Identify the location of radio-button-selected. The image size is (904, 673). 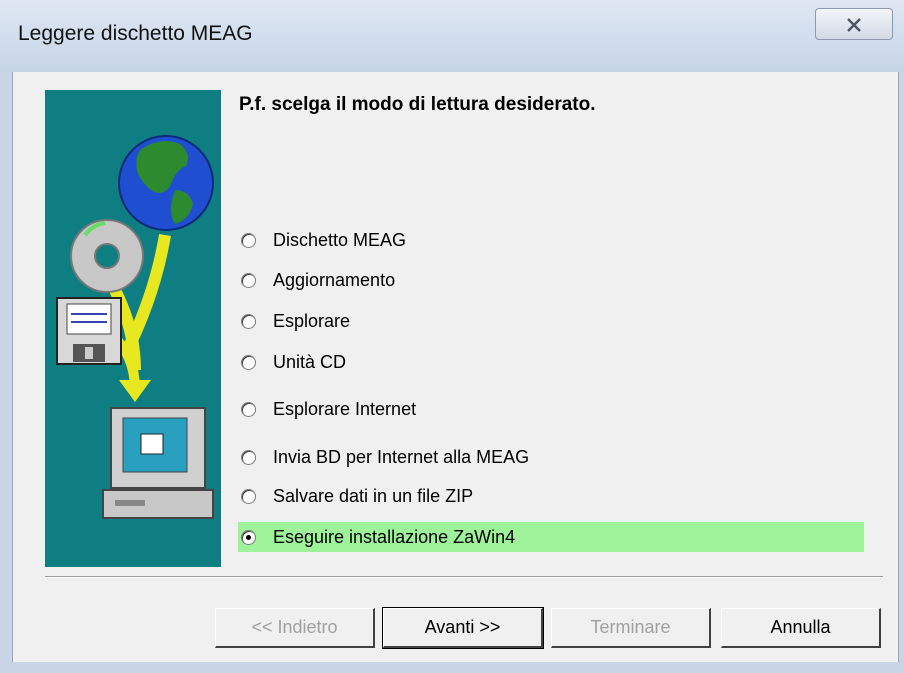
(248, 537).